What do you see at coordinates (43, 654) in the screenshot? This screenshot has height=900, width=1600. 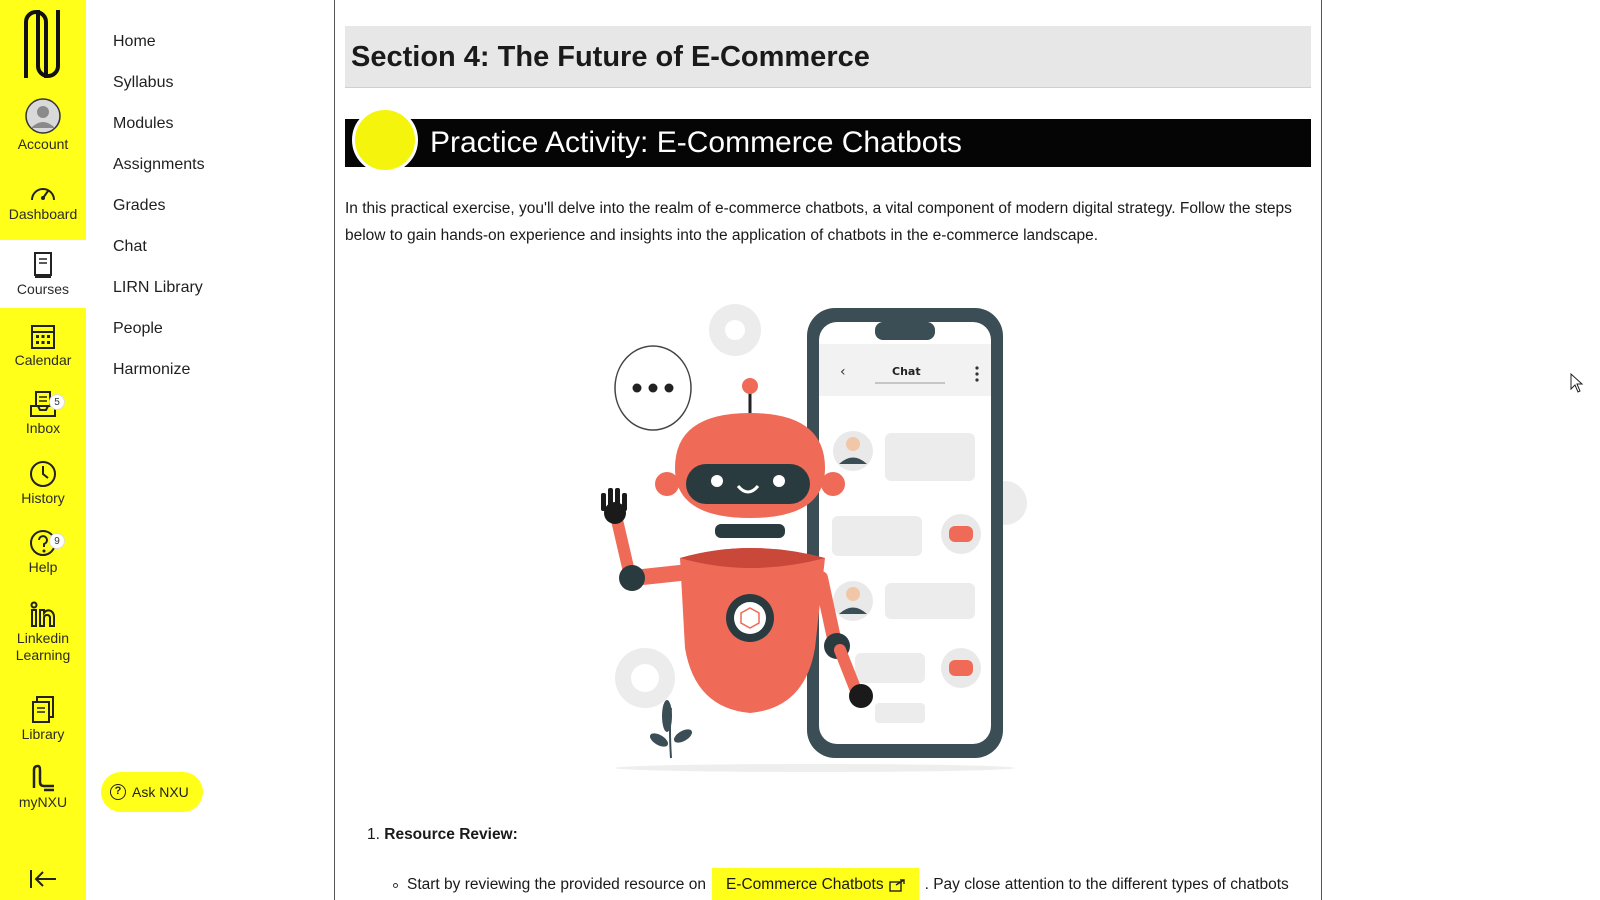 I see `nav-linkedin-label-2: Learning` at bounding box center [43, 654].